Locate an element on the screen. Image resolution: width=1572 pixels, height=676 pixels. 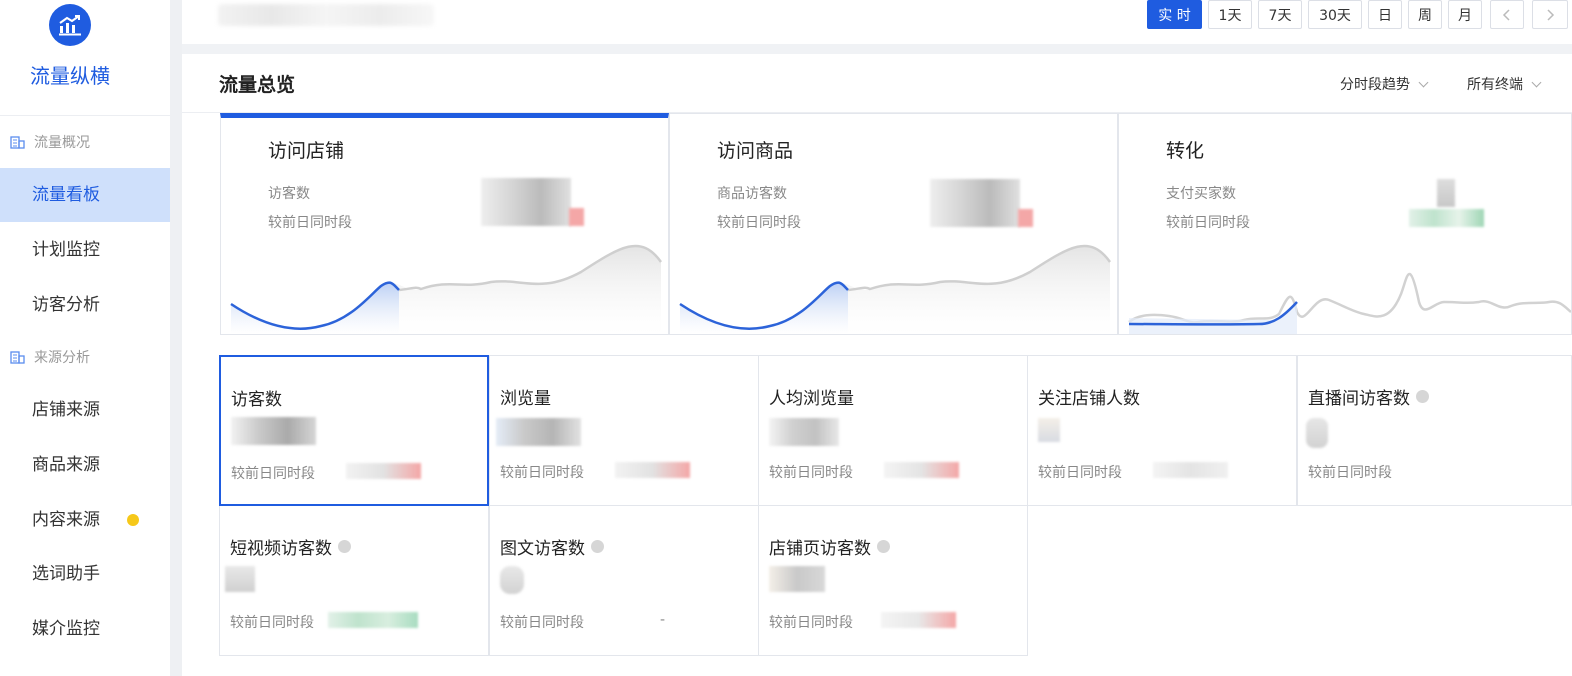
card-title: 访问商品 is located at coordinates (755, 151).